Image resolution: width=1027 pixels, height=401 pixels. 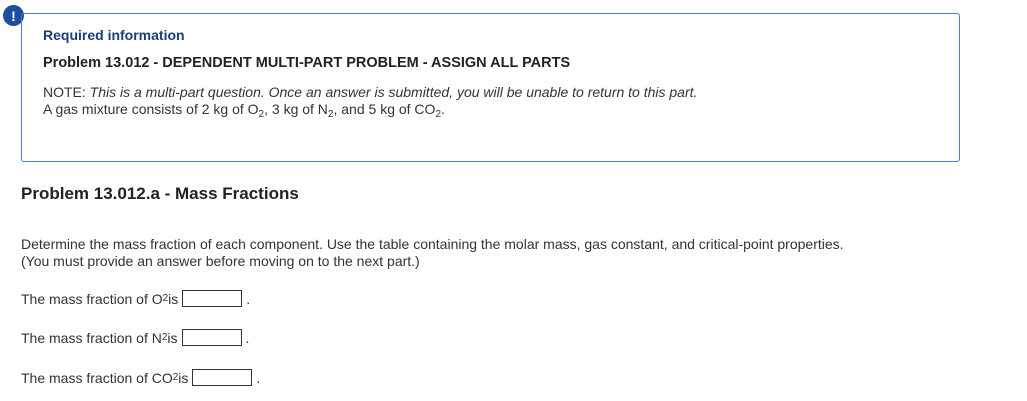 What do you see at coordinates (212, 298) in the screenshot?
I see `answer-input-o2` at bounding box center [212, 298].